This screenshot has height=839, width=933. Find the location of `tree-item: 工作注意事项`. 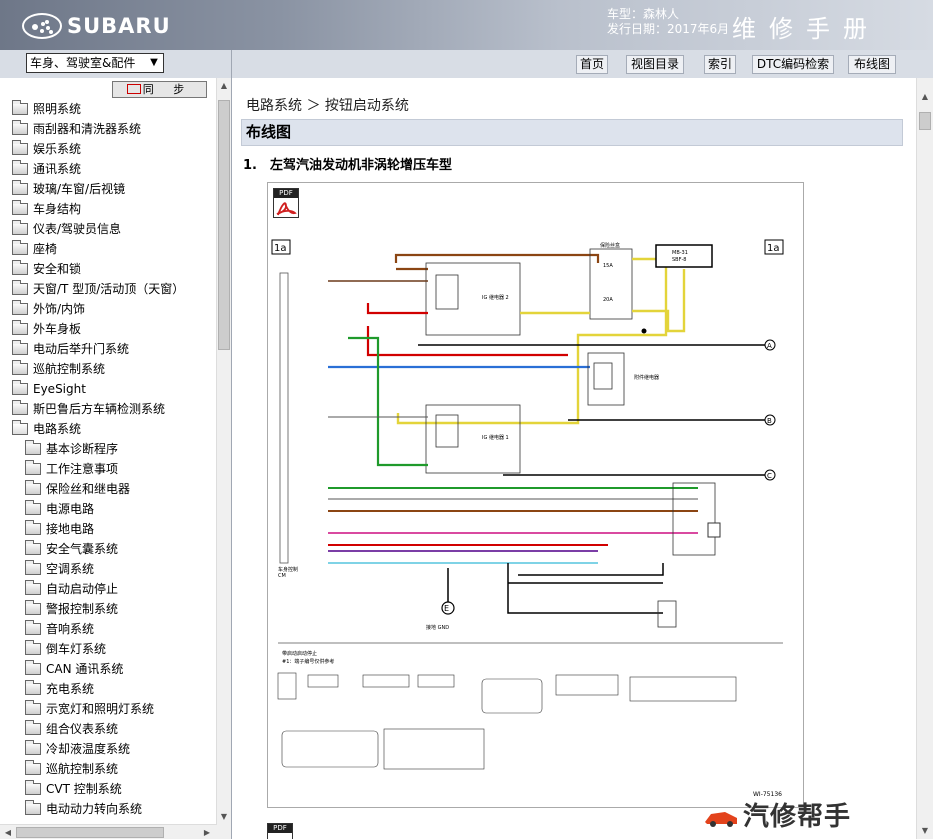

tree-item: 工作注意事项 is located at coordinates (71, 469).